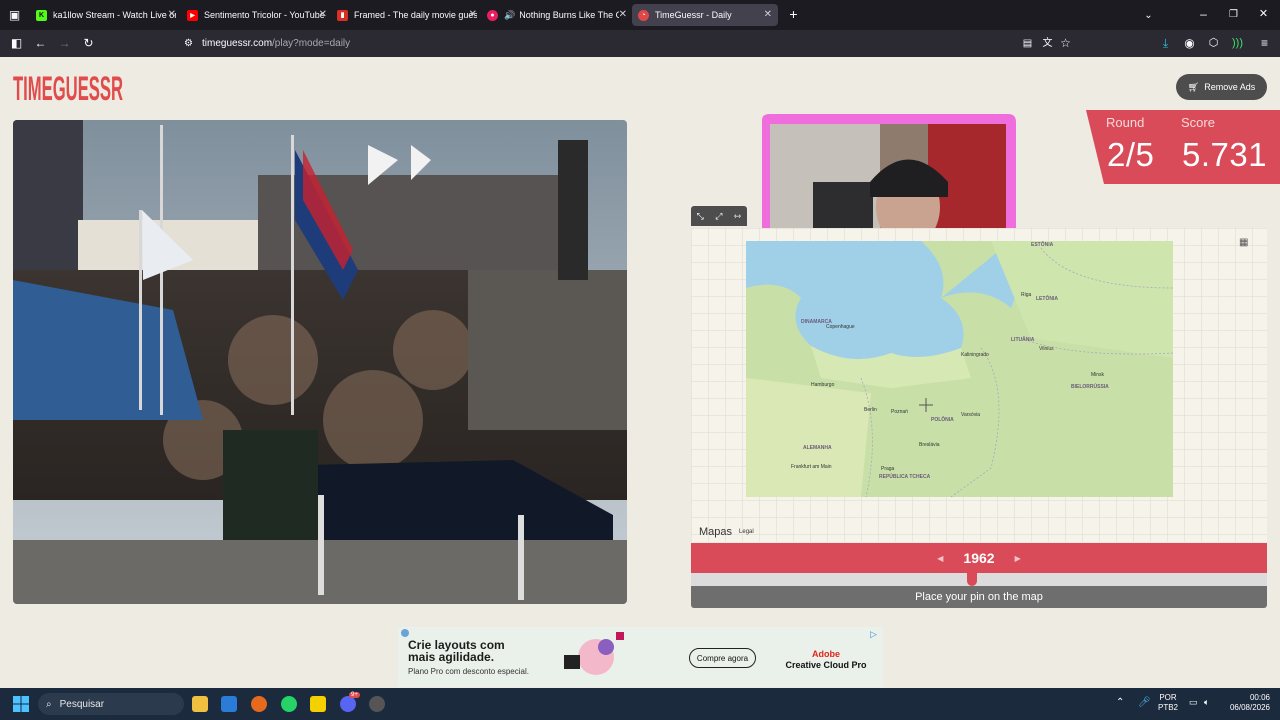 This screenshot has width=1280, height=720. What do you see at coordinates (289, 704) in the screenshot?
I see `whatsapp-icon` at bounding box center [289, 704].